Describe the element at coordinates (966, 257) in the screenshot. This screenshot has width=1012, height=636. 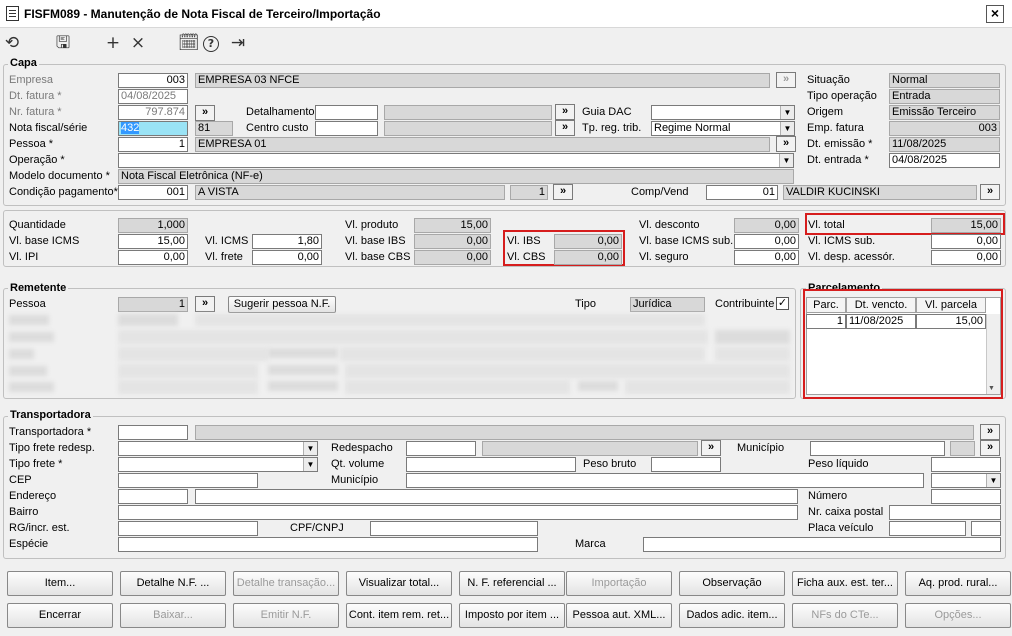
I see `vl-desp-acessor-field: 0,00` at that location.